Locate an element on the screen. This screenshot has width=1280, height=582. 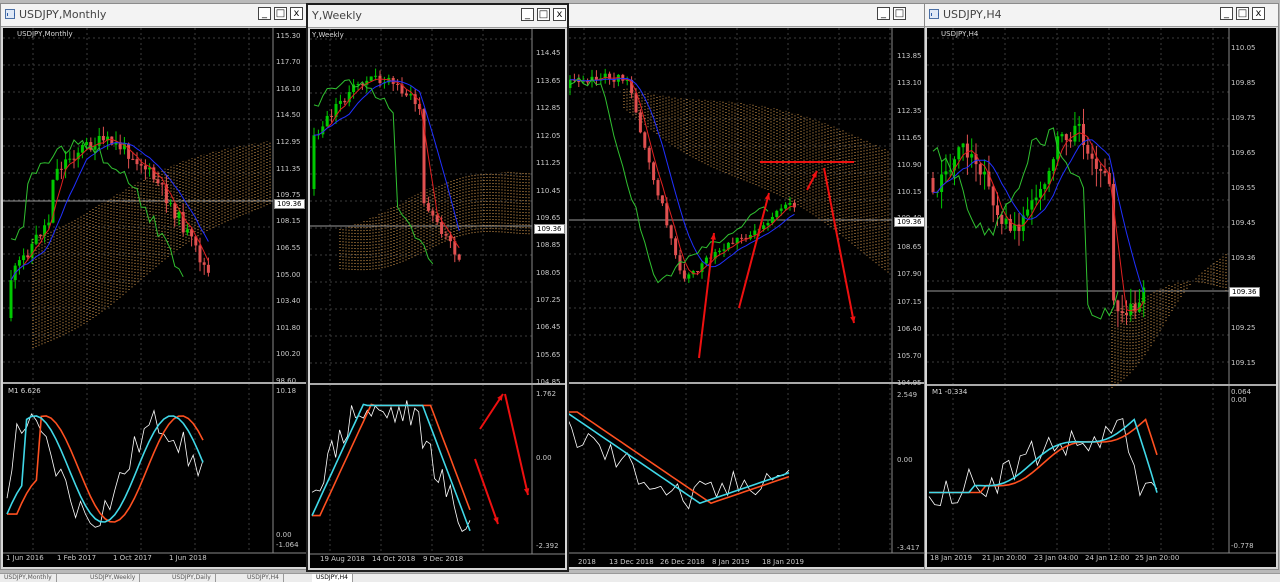
price-label: 106.40 is located at coordinates (909, 329).